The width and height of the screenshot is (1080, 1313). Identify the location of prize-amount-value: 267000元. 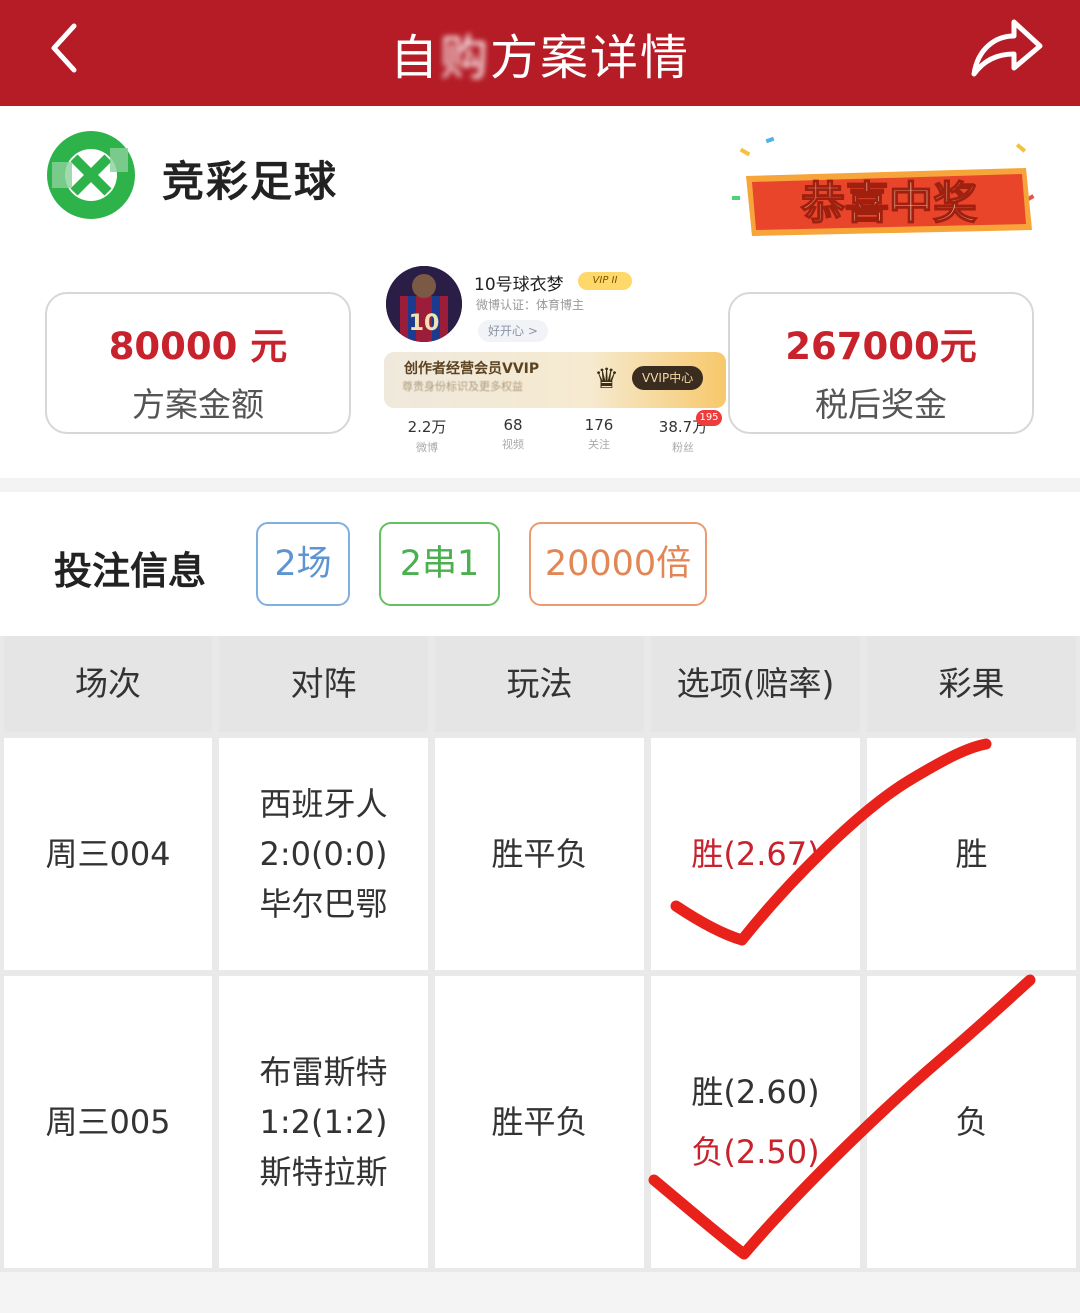
(881, 346).